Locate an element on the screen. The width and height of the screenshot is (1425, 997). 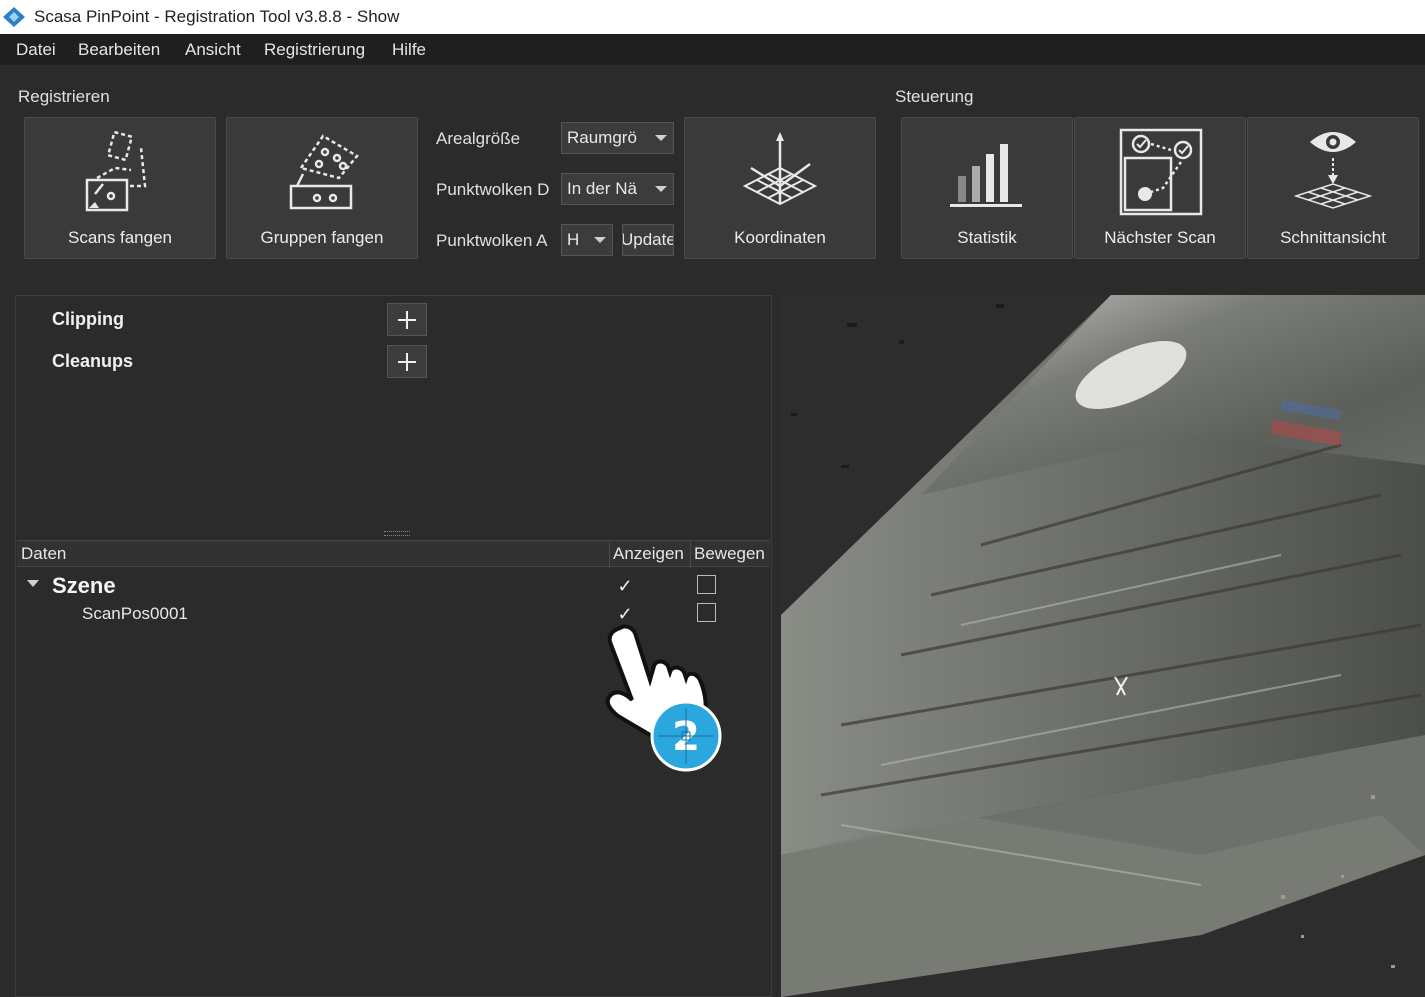
menu-hilfe: Hilfe is located at coordinates (409, 50).